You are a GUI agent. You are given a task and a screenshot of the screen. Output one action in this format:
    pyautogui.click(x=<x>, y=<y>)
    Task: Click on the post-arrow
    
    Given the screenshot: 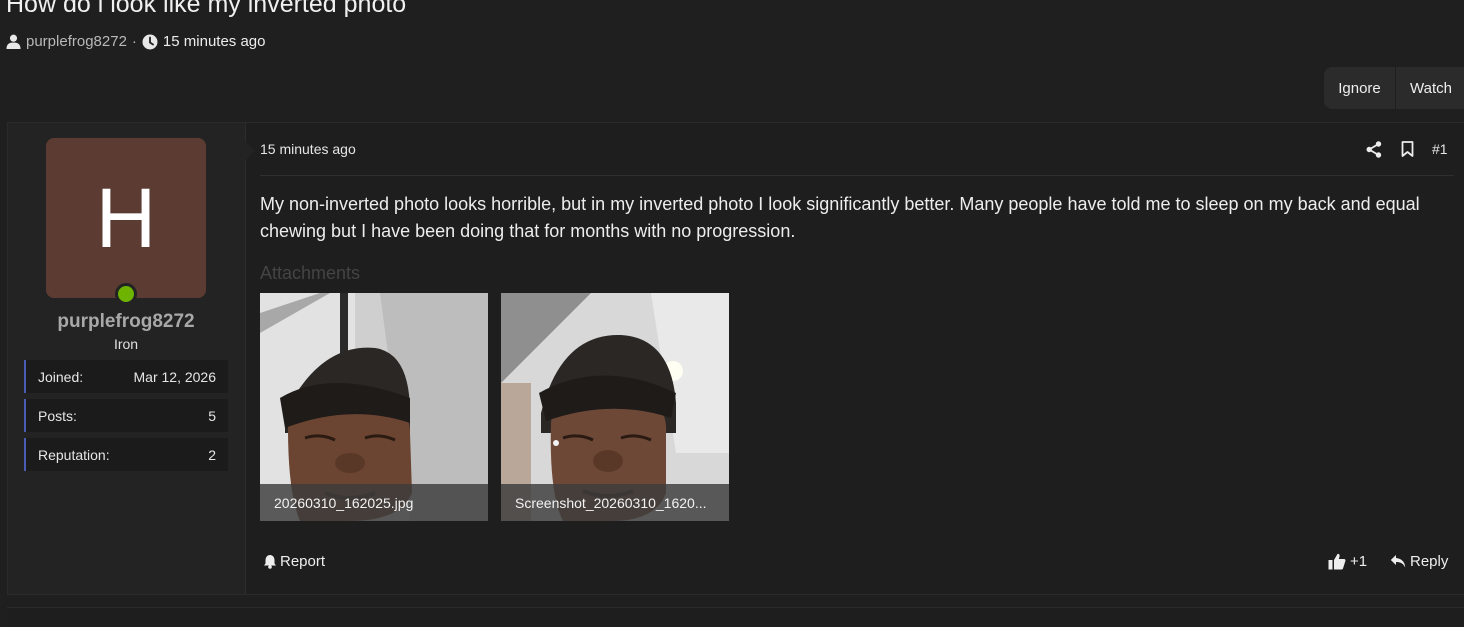 What is the action you would take?
    pyautogui.click(x=250, y=151)
    